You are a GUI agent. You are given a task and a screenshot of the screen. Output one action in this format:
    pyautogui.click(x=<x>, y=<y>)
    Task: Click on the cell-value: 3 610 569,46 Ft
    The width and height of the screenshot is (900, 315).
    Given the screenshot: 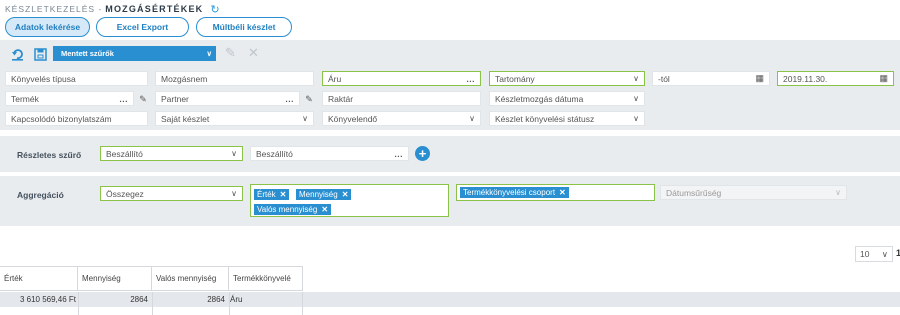 What is the action you would take?
    pyautogui.click(x=47, y=299)
    